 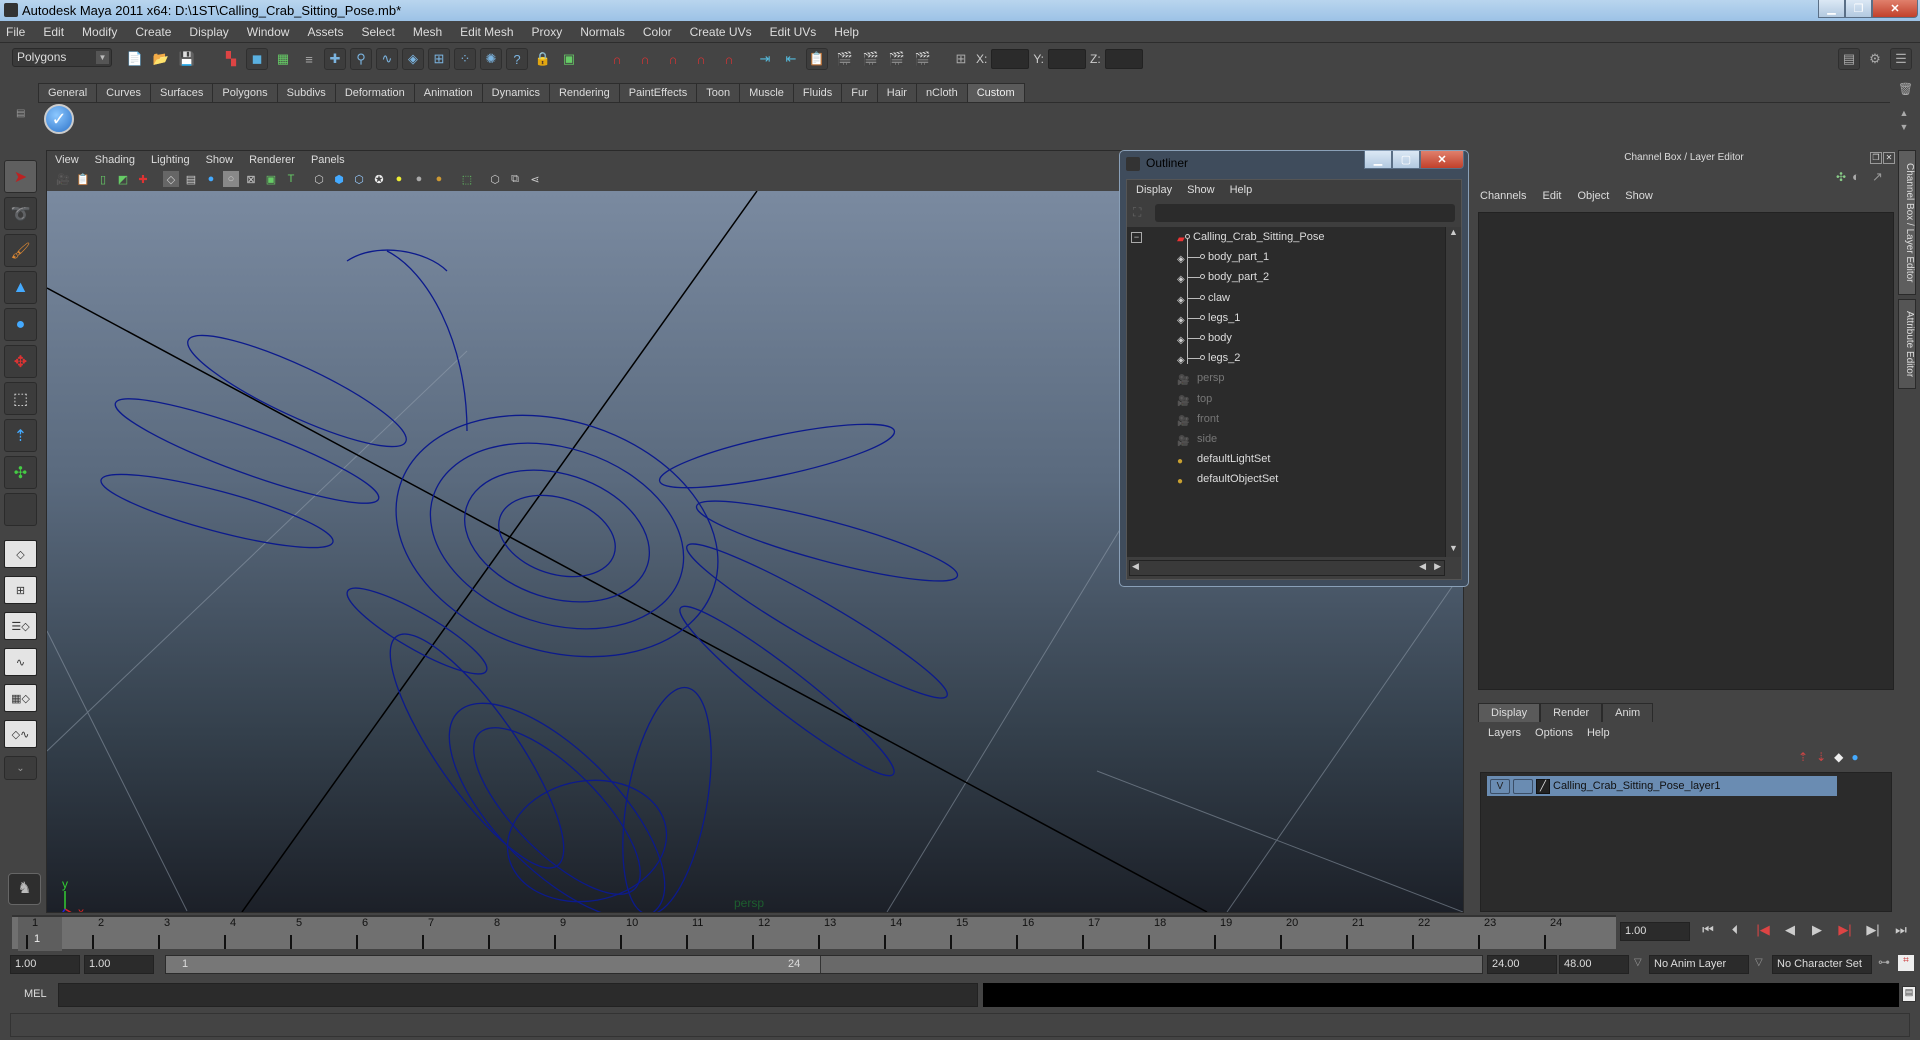 What do you see at coordinates (1593, 196) in the screenshot?
I see `channel-menu-object: Object` at bounding box center [1593, 196].